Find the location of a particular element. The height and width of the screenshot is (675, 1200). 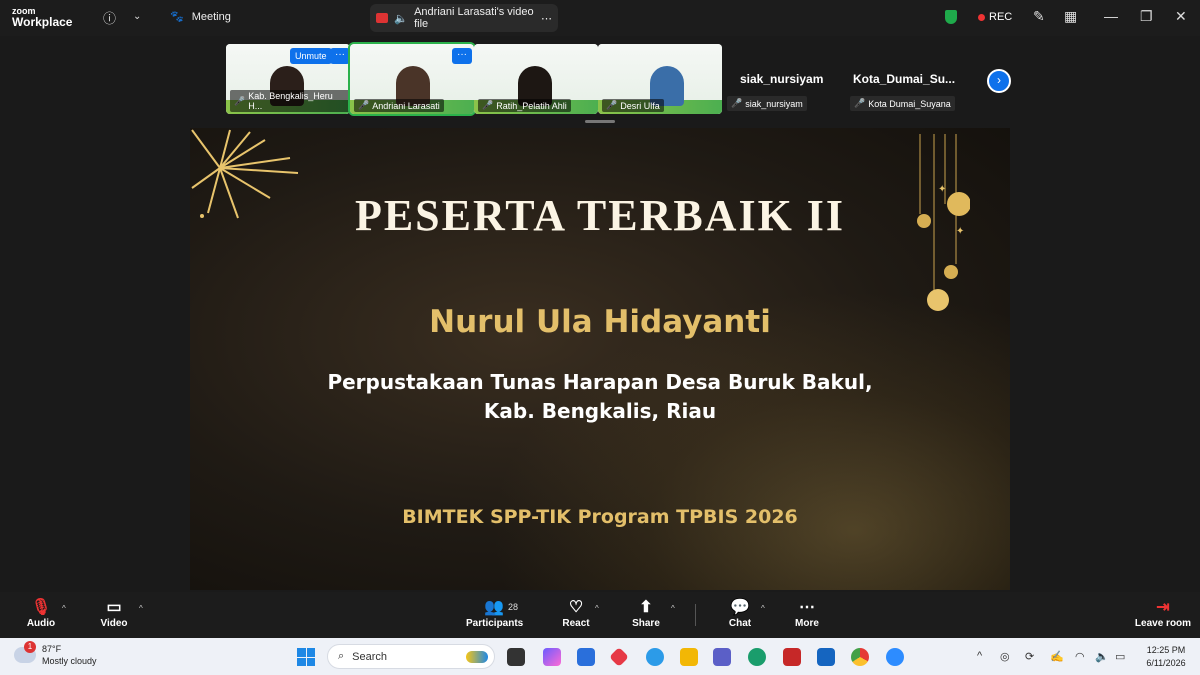

meeting-tab: 🐾 Meeting is located at coordinates (200, 17).